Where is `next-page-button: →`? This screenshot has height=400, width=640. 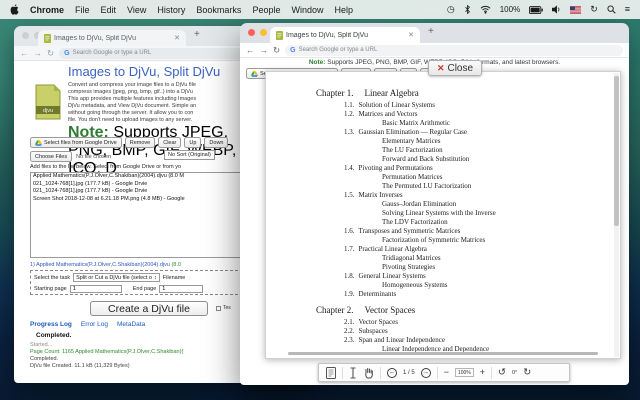 next-page-button: → is located at coordinates (425, 372).